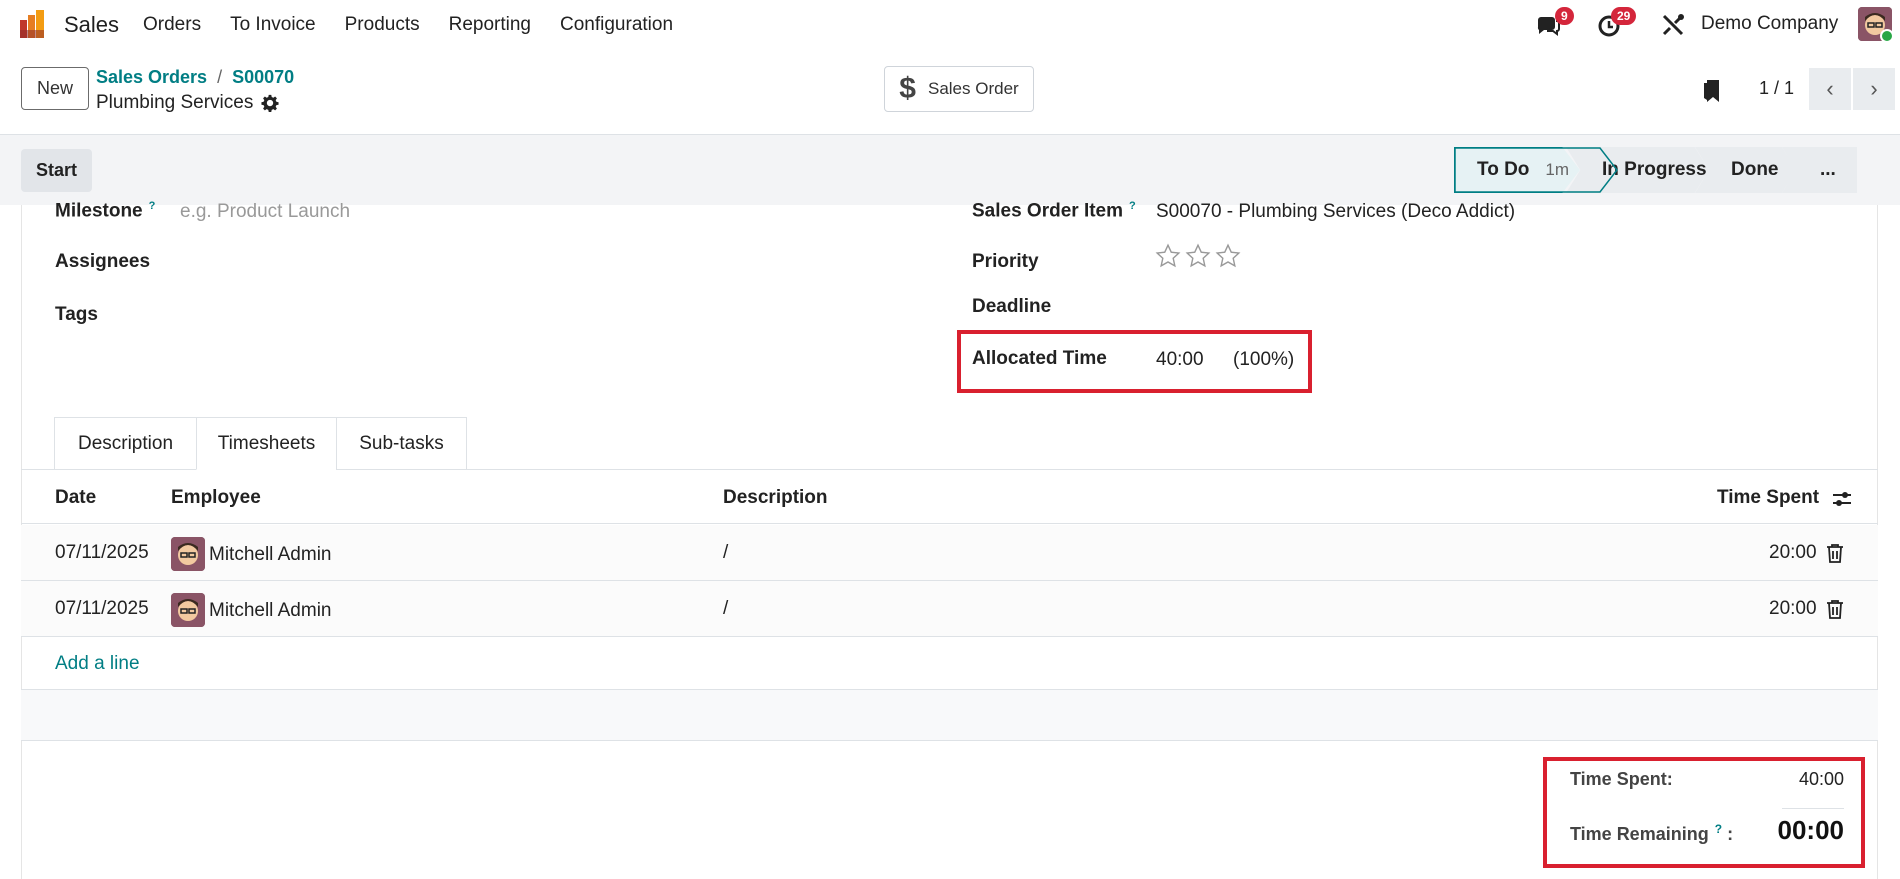  What do you see at coordinates (76, 314) in the screenshot?
I see `tags-label: Tags` at bounding box center [76, 314].